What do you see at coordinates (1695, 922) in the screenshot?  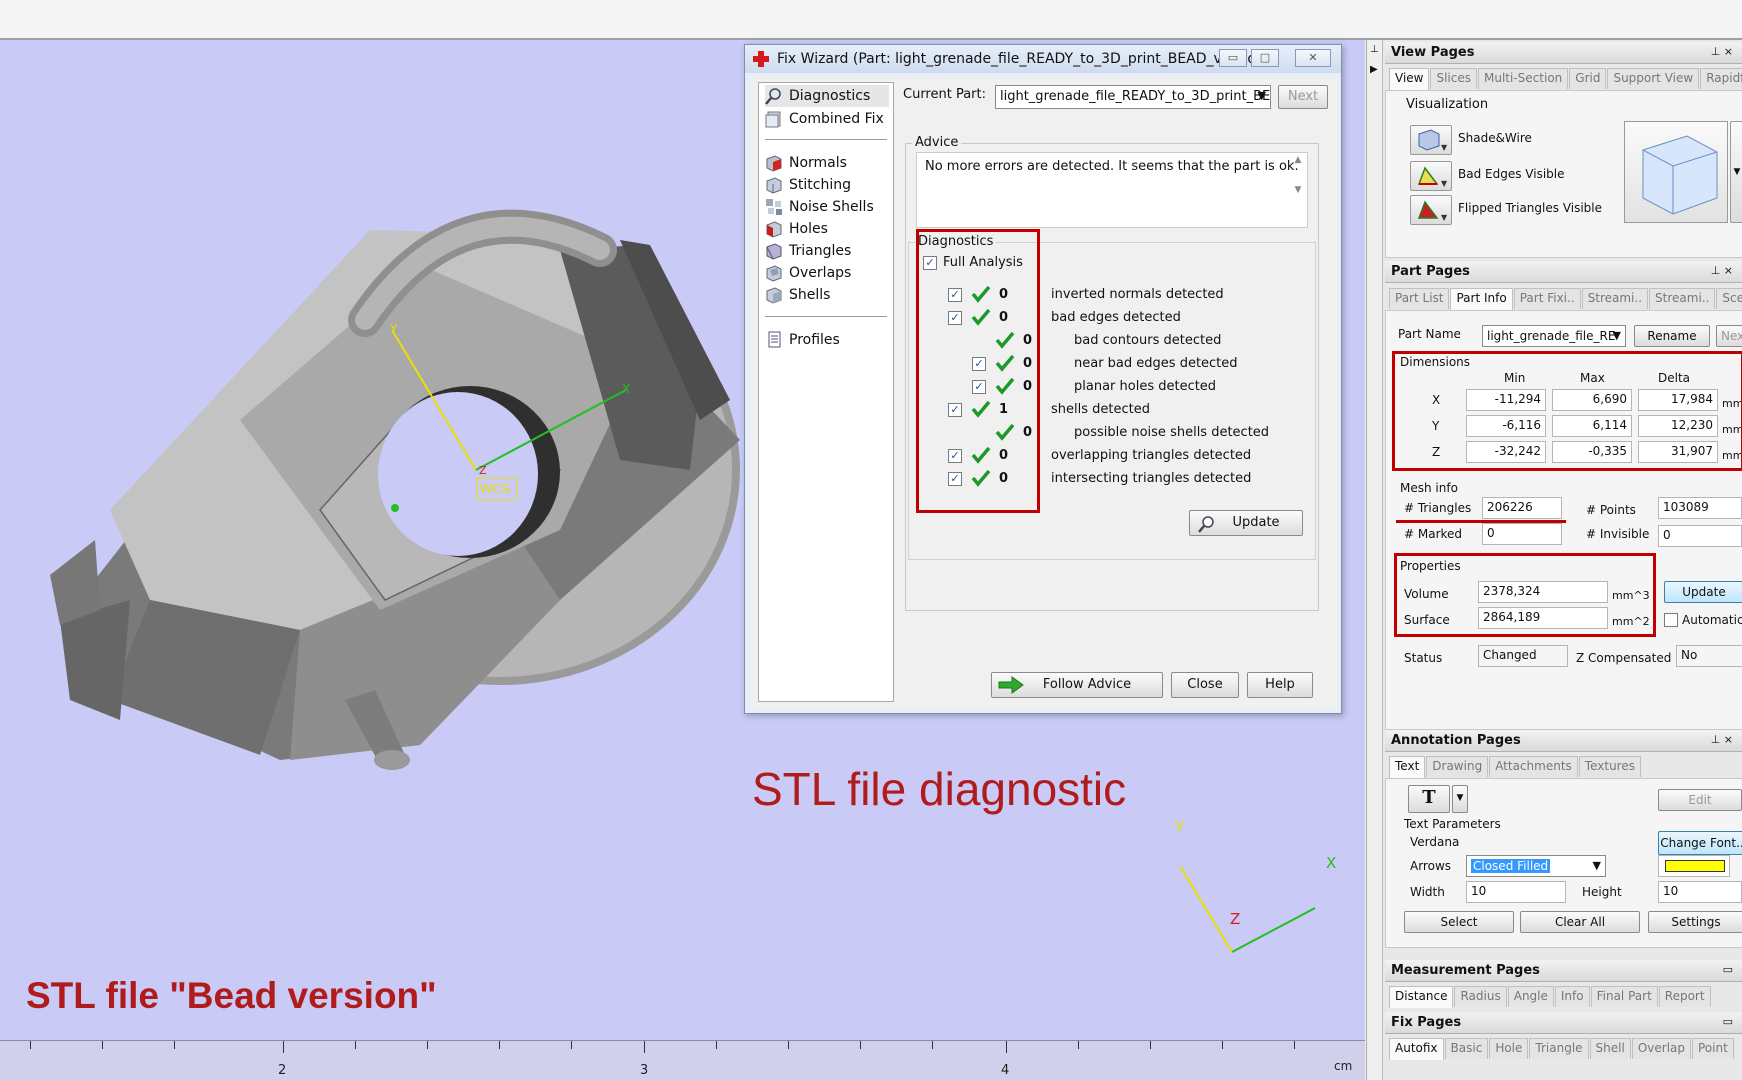 I see `settings-button: Settings` at bounding box center [1695, 922].